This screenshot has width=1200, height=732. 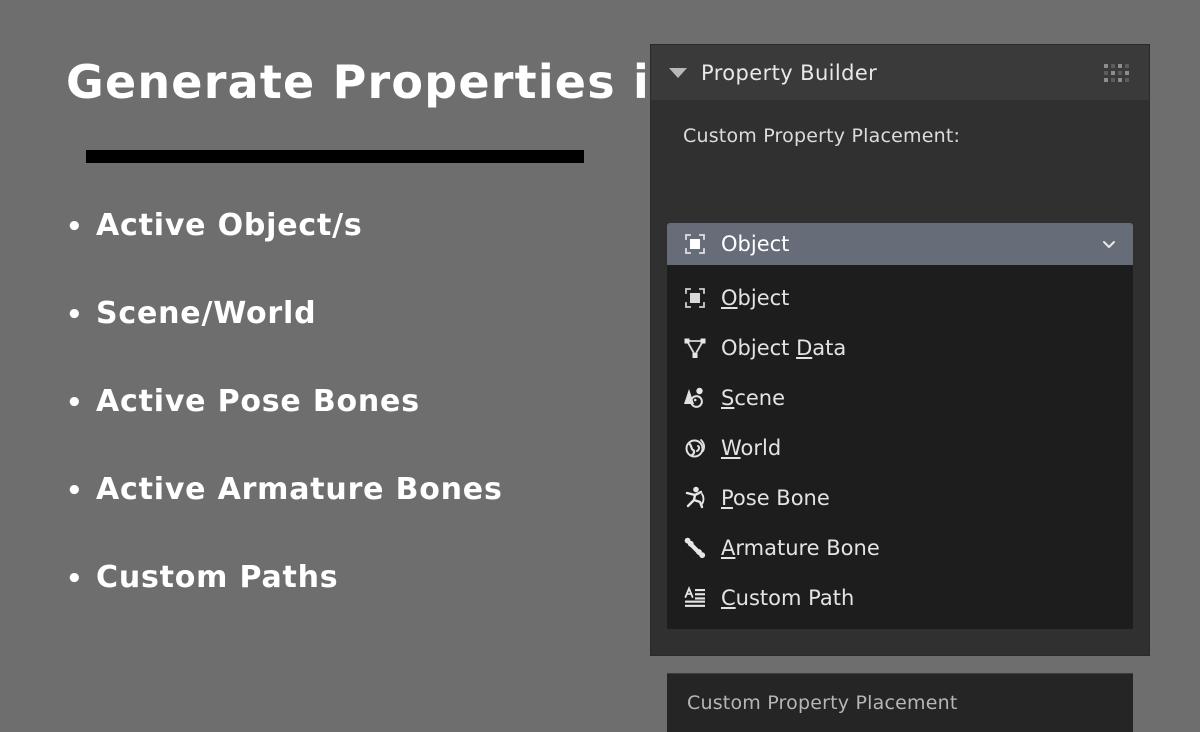 I want to click on dropdown-selected-value: Object, so click(x=755, y=244).